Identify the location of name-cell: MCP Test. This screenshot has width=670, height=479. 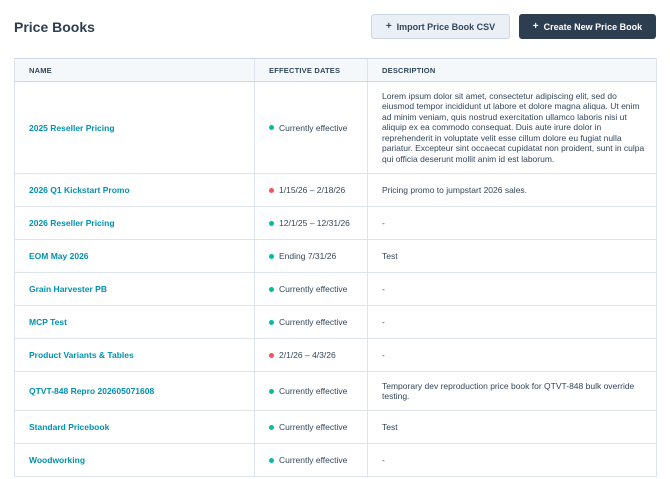
(135, 322).